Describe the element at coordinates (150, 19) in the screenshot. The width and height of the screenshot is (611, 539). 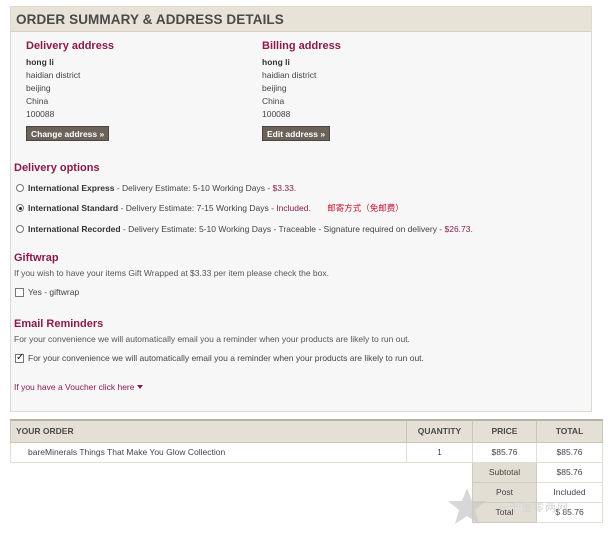
I see `page-title: ORDER SUMMARY & ADDRESS DETAILS` at that location.